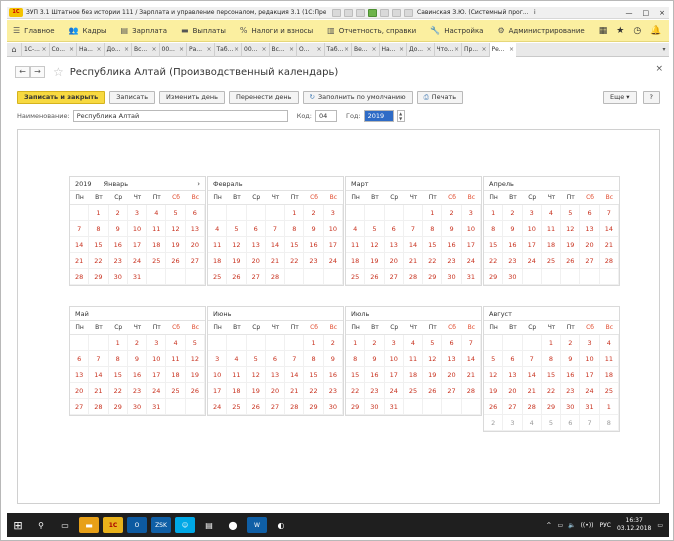  I want to click on menu-item-1: 👥 Кадры, so click(88, 30).